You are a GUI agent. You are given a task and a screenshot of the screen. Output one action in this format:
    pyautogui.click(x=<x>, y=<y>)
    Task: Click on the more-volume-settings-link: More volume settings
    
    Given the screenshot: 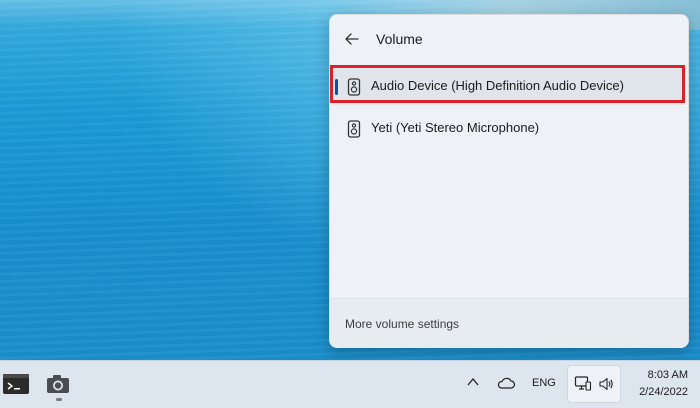 What is the action you would take?
    pyautogui.click(x=402, y=324)
    